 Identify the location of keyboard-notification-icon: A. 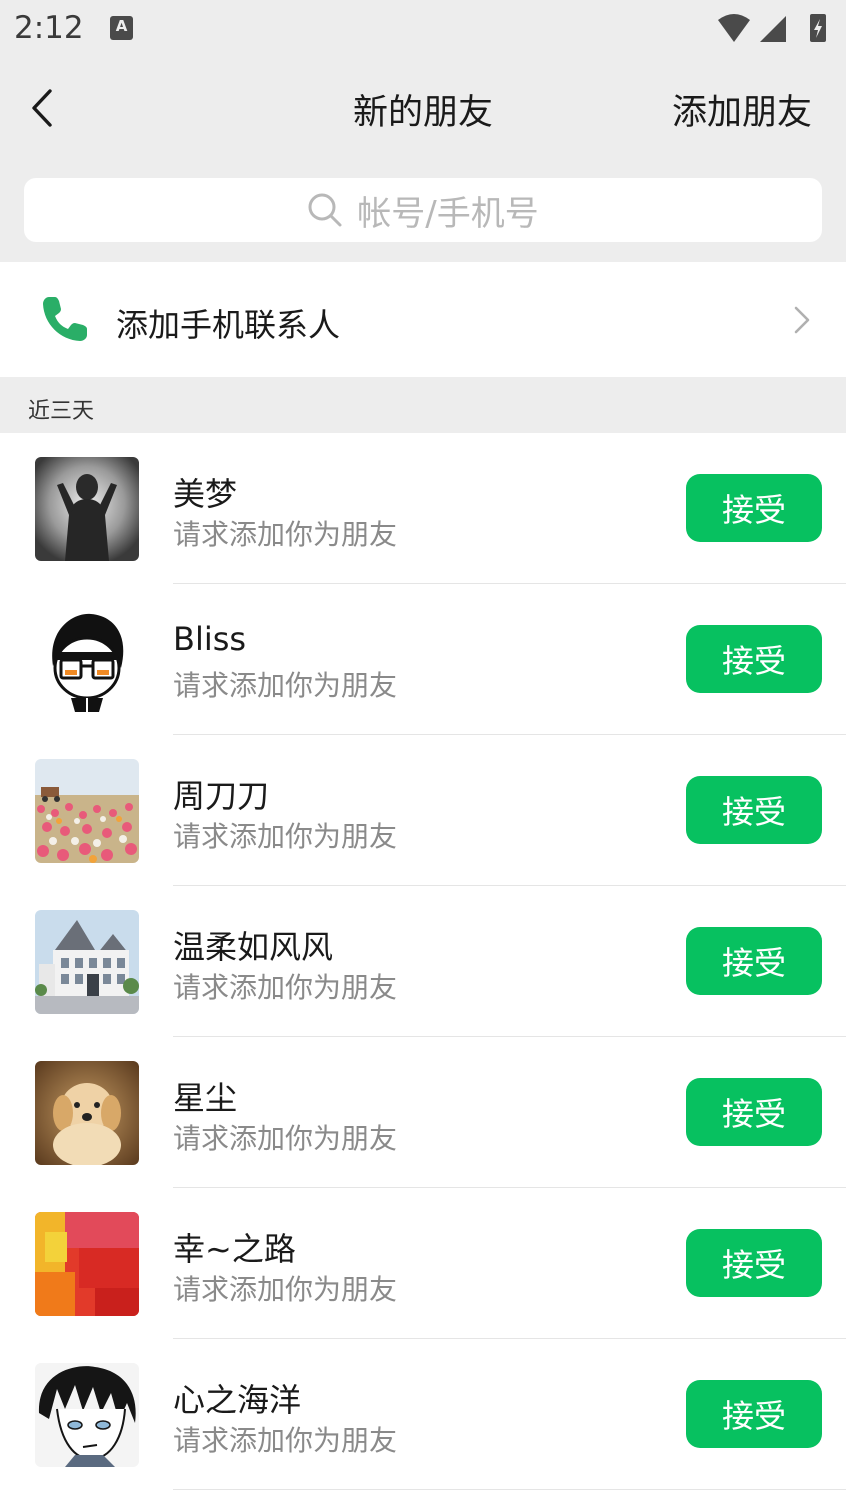
(121, 28).